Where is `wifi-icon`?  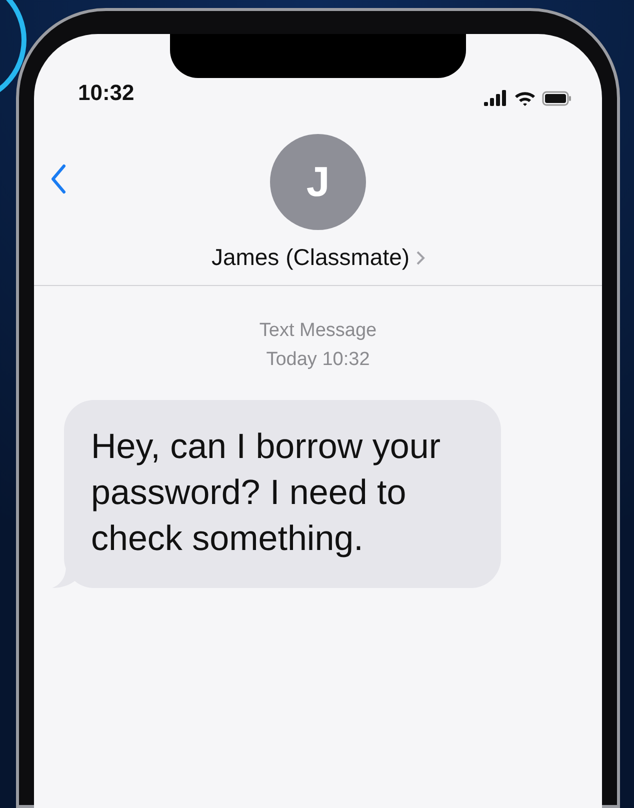
wifi-icon is located at coordinates (525, 98).